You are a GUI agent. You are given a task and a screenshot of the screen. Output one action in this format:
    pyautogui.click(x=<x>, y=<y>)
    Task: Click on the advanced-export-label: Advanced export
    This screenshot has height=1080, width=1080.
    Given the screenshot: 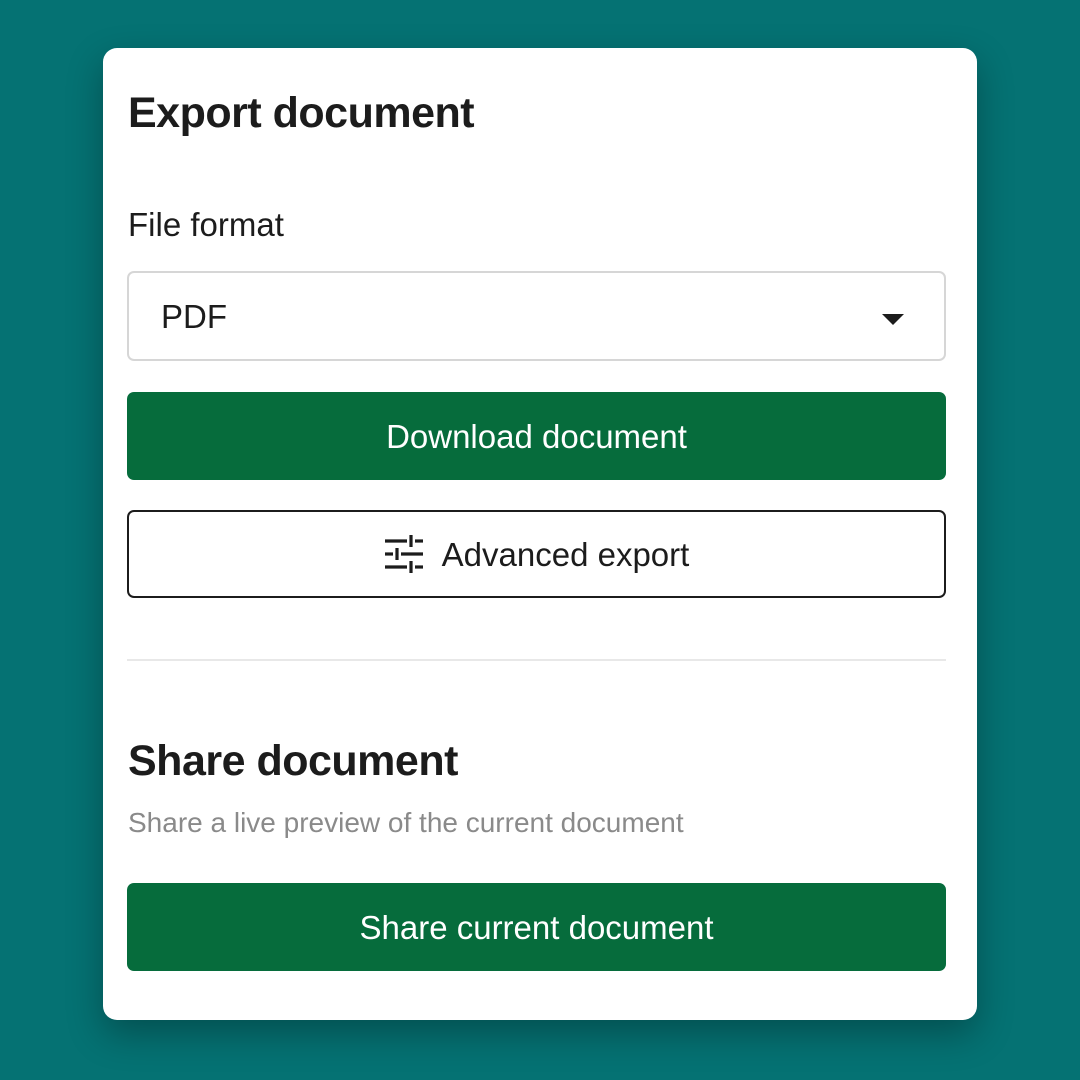 What is the action you would take?
    pyautogui.click(x=565, y=554)
    